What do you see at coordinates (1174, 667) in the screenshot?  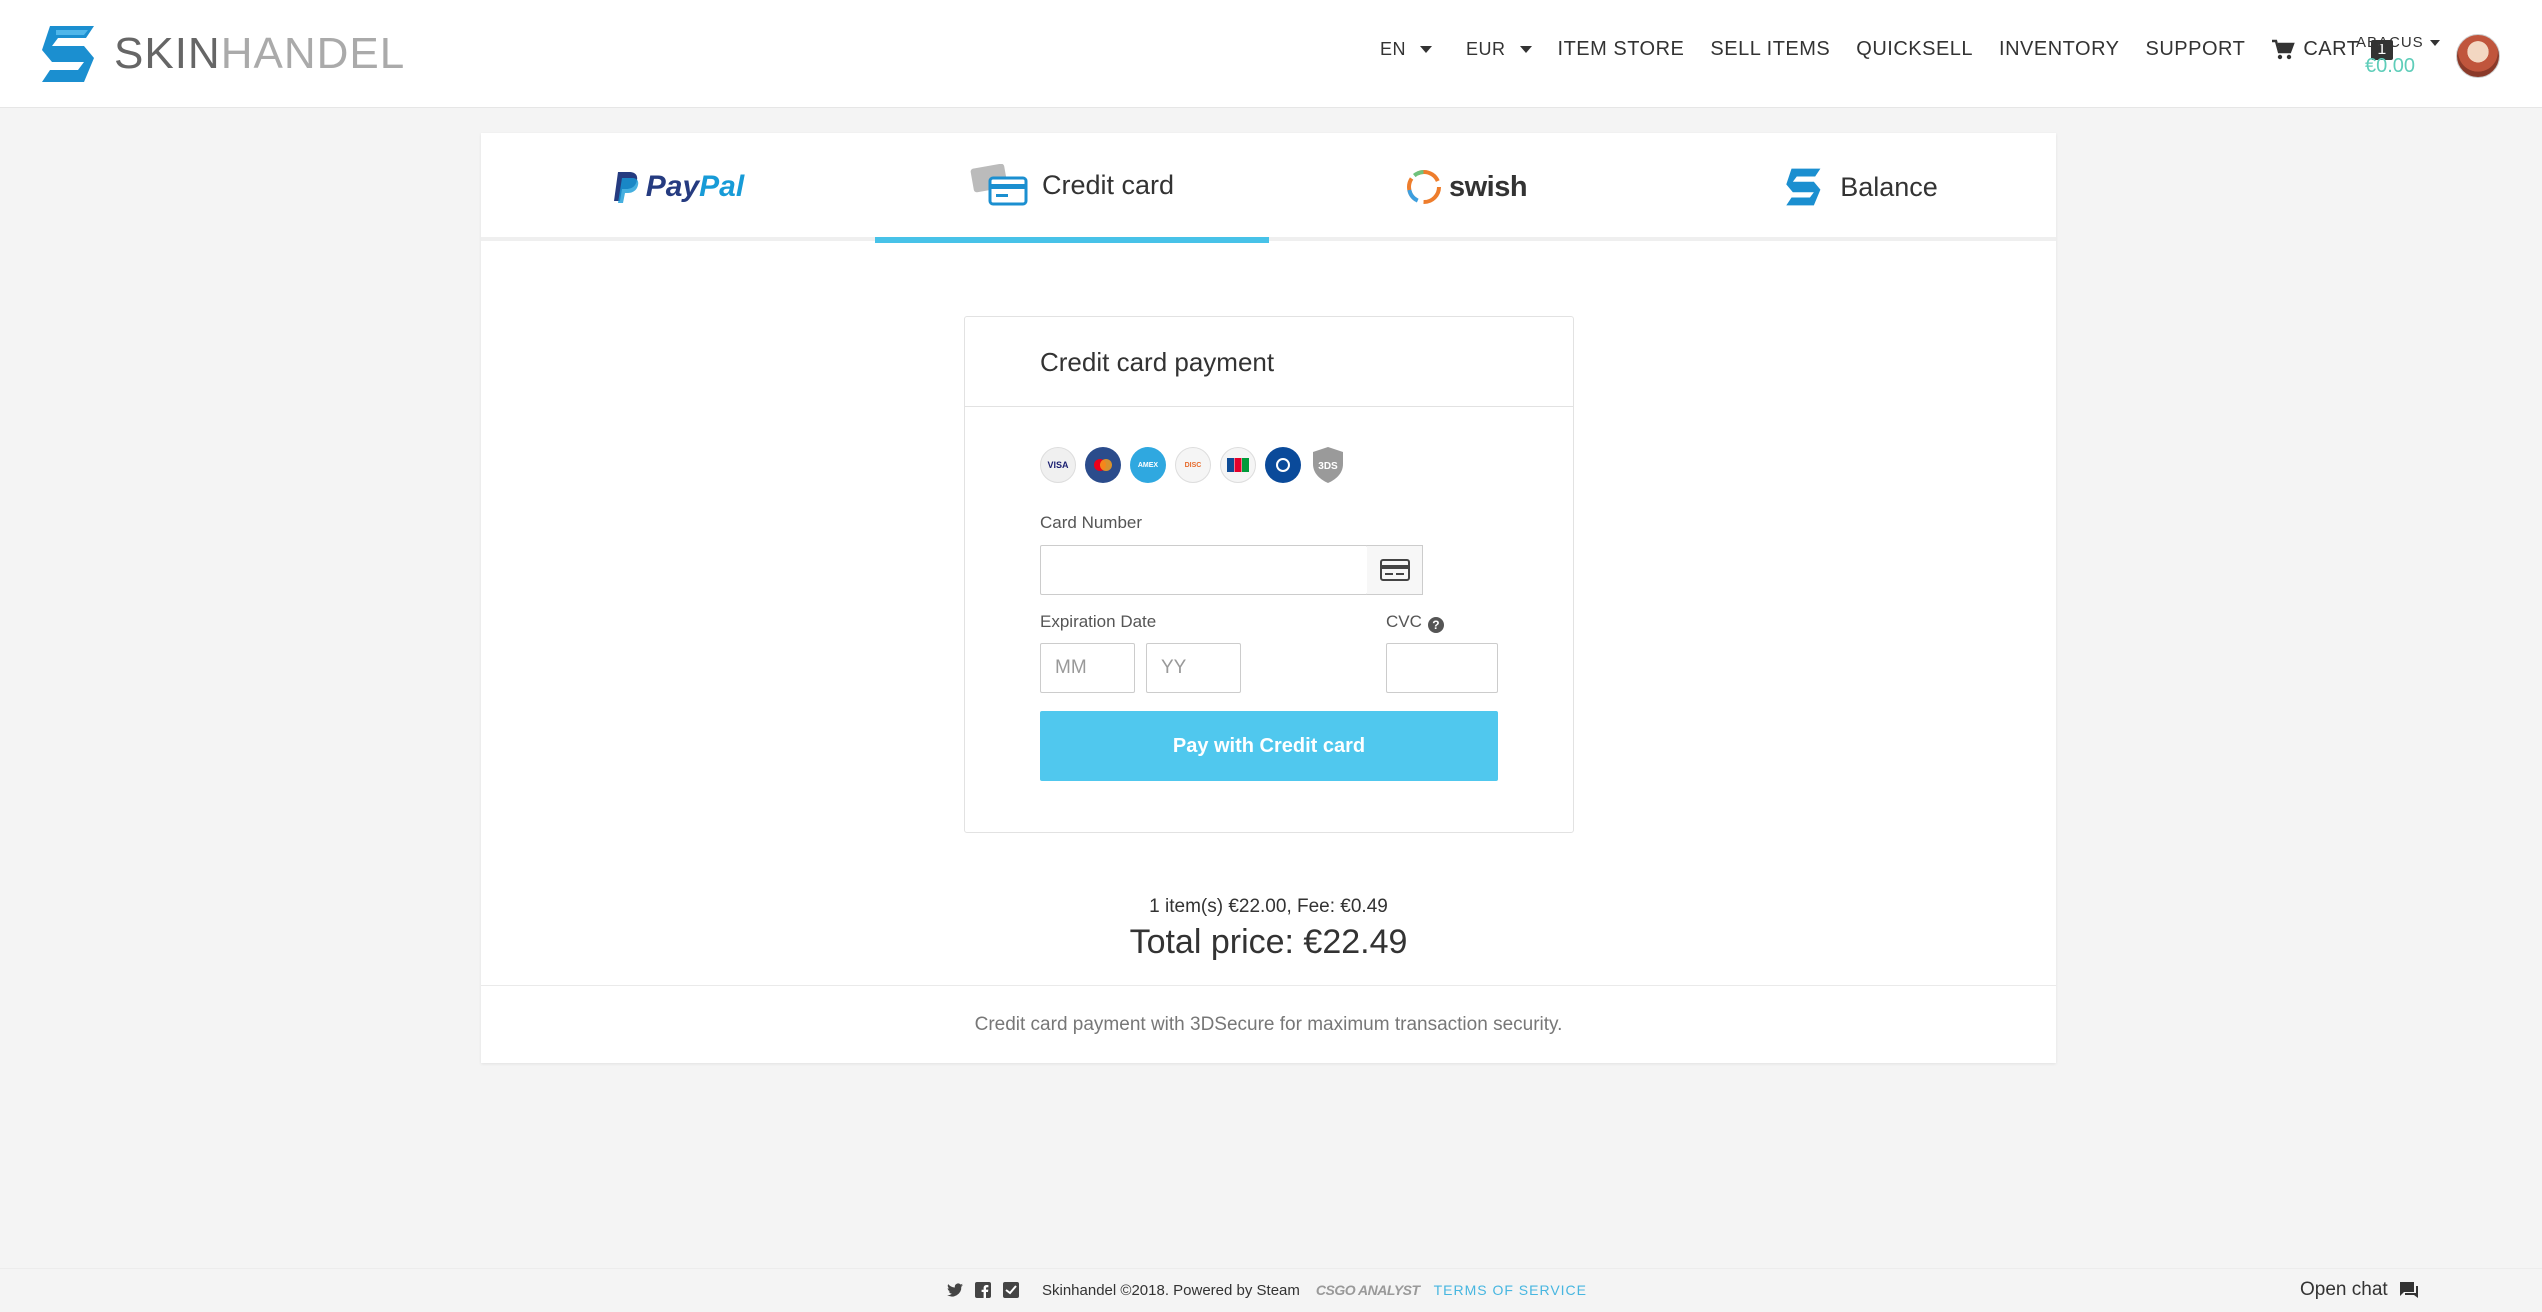 I see `year-placeholder: YY` at bounding box center [1174, 667].